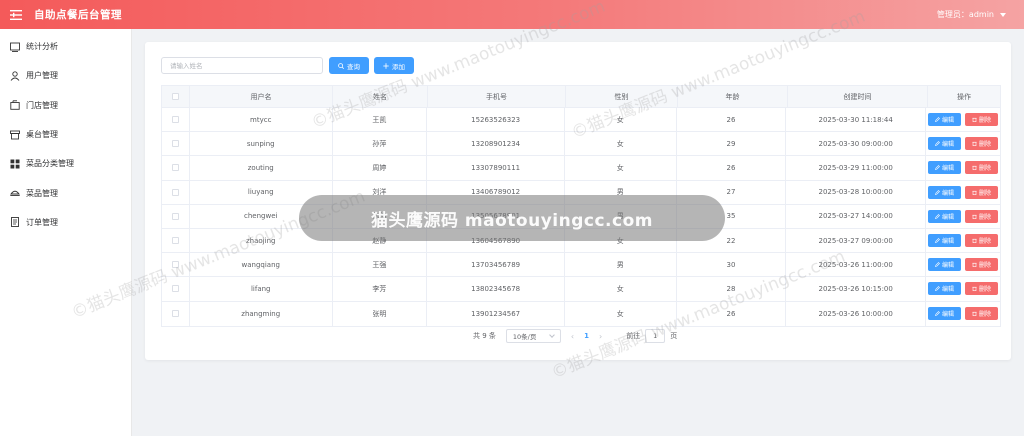  Describe the element at coordinates (856, 168) in the screenshot. I see `cell-created-time: 2025-03-29 11:00:00` at that location.